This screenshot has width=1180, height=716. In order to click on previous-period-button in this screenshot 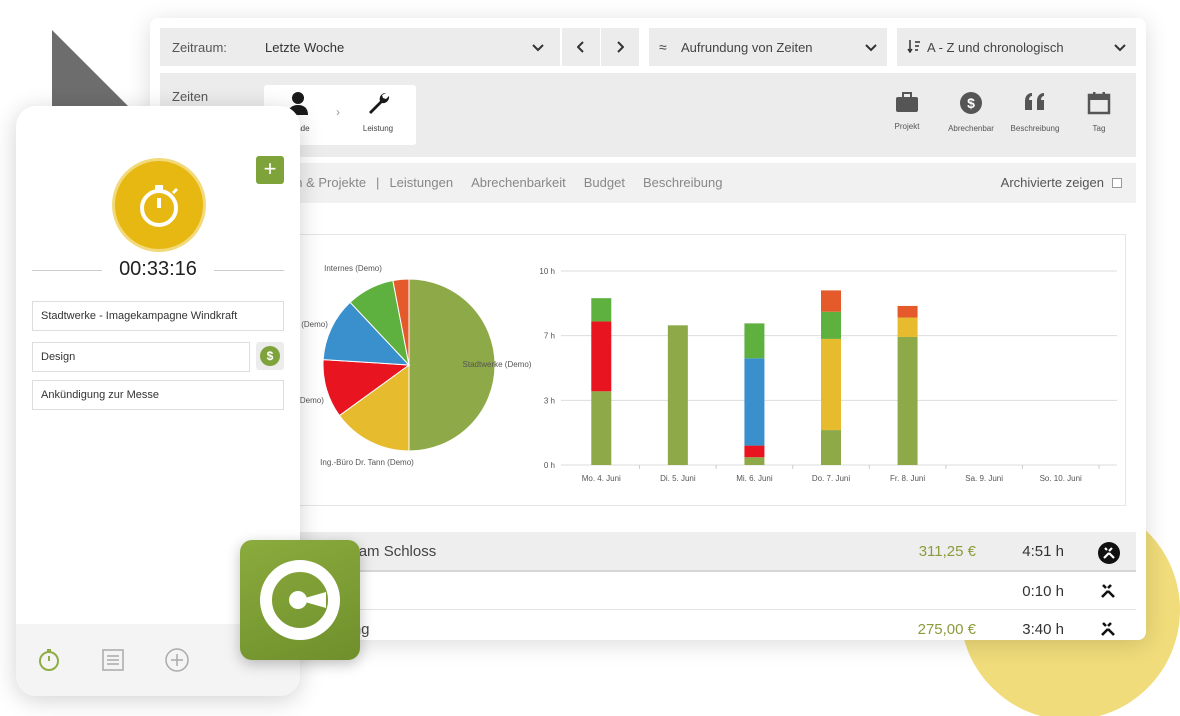, I will do `click(581, 47)`.